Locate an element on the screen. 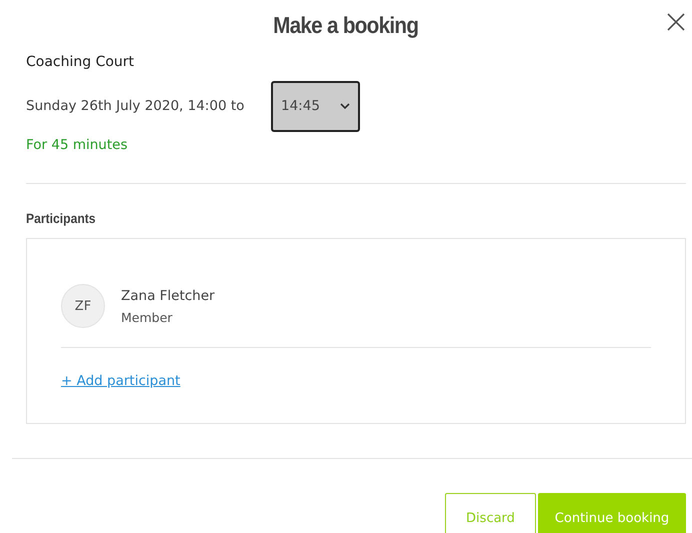 The width and height of the screenshot is (692, 533). participant-name: Zana Fletcher is located at coordinates (168, 296).